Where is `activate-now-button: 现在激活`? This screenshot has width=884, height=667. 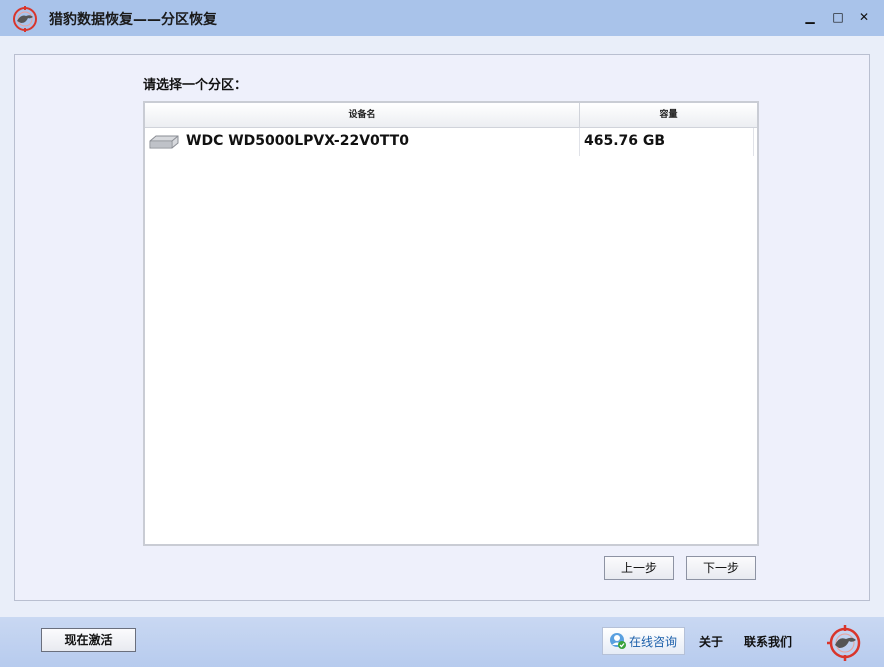 activate-now-button: 现在激活 is located at coordinates (88, 640).